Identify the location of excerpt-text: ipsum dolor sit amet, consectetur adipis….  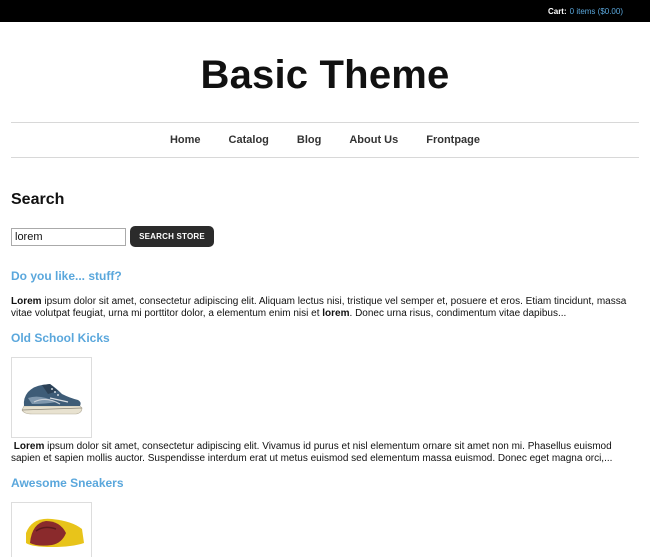
(312, 452).